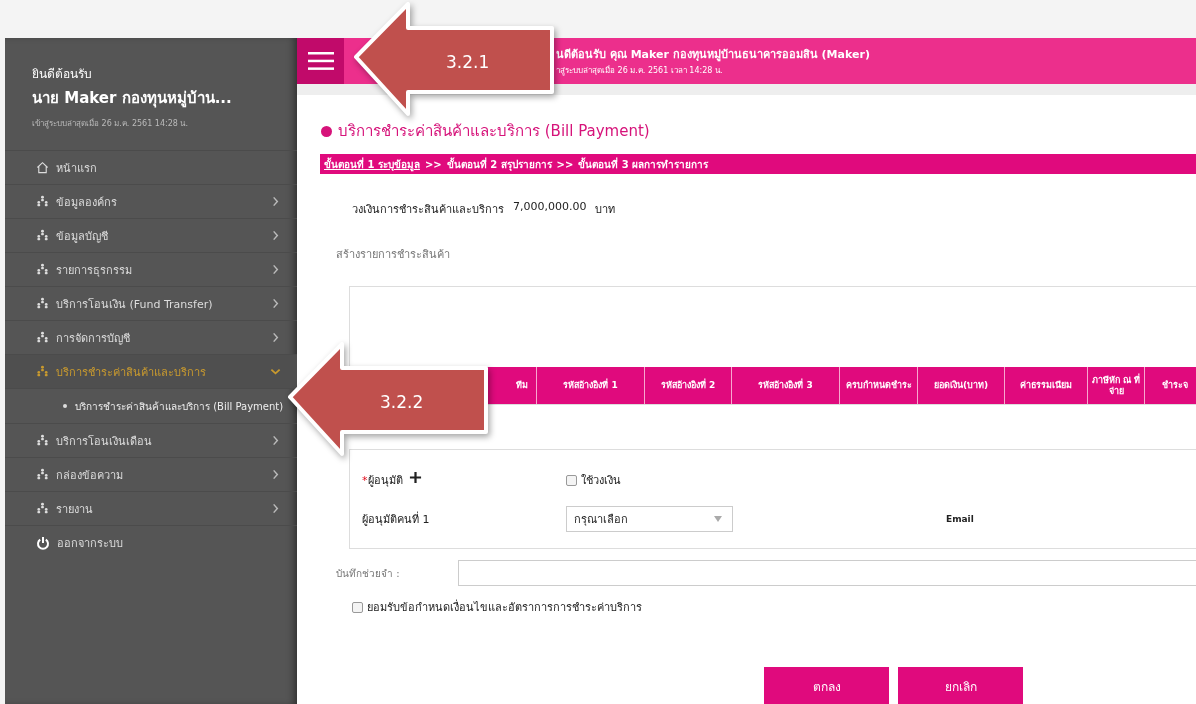 The width and height of the screenshot is (1196, 704). I want to click on menu-item: ข้อมูลองค์กร, so click(151, 201).